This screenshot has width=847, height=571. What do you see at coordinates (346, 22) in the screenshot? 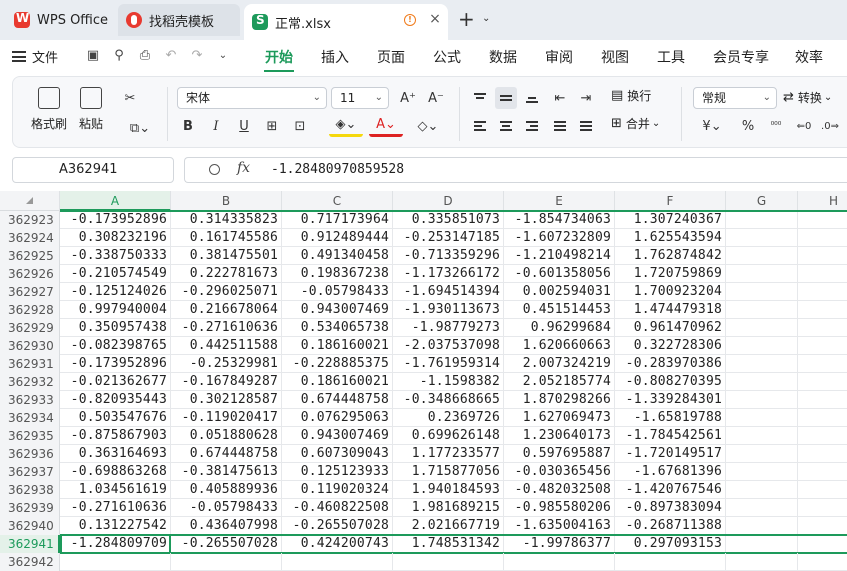
I see `tab-document: 正常.xlsx ! ×` at bounding box center [346, 22].